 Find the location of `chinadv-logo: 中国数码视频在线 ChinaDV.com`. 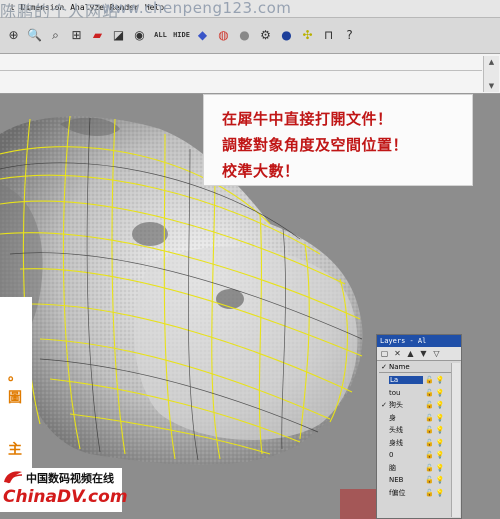

chinadv-logo: 中国数码视频在线 ChinaDV.com is located at coordinates (64, 490).